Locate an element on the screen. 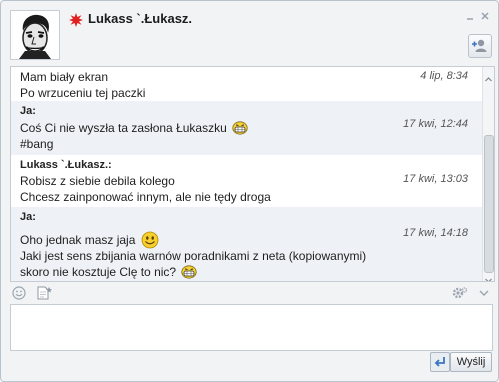 The width and height of the screenshot is (499, 382). smile-emoticon-icon is located at coordinates (150, 240).